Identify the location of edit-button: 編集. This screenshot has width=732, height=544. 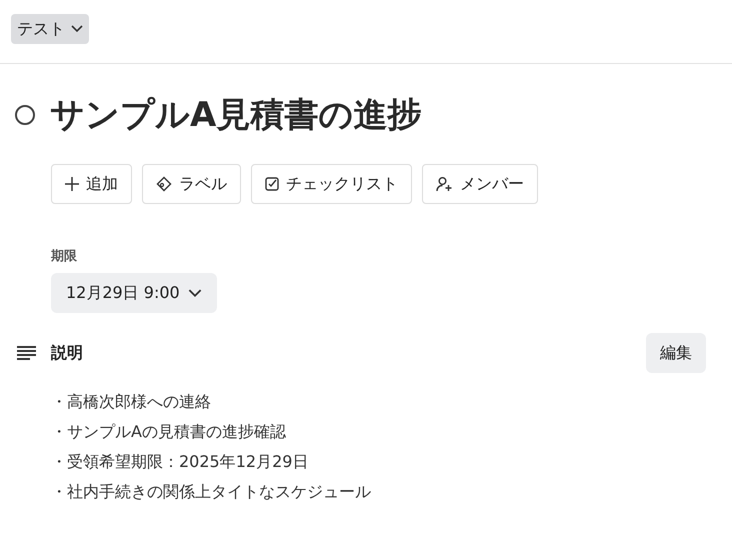
(676, 353).